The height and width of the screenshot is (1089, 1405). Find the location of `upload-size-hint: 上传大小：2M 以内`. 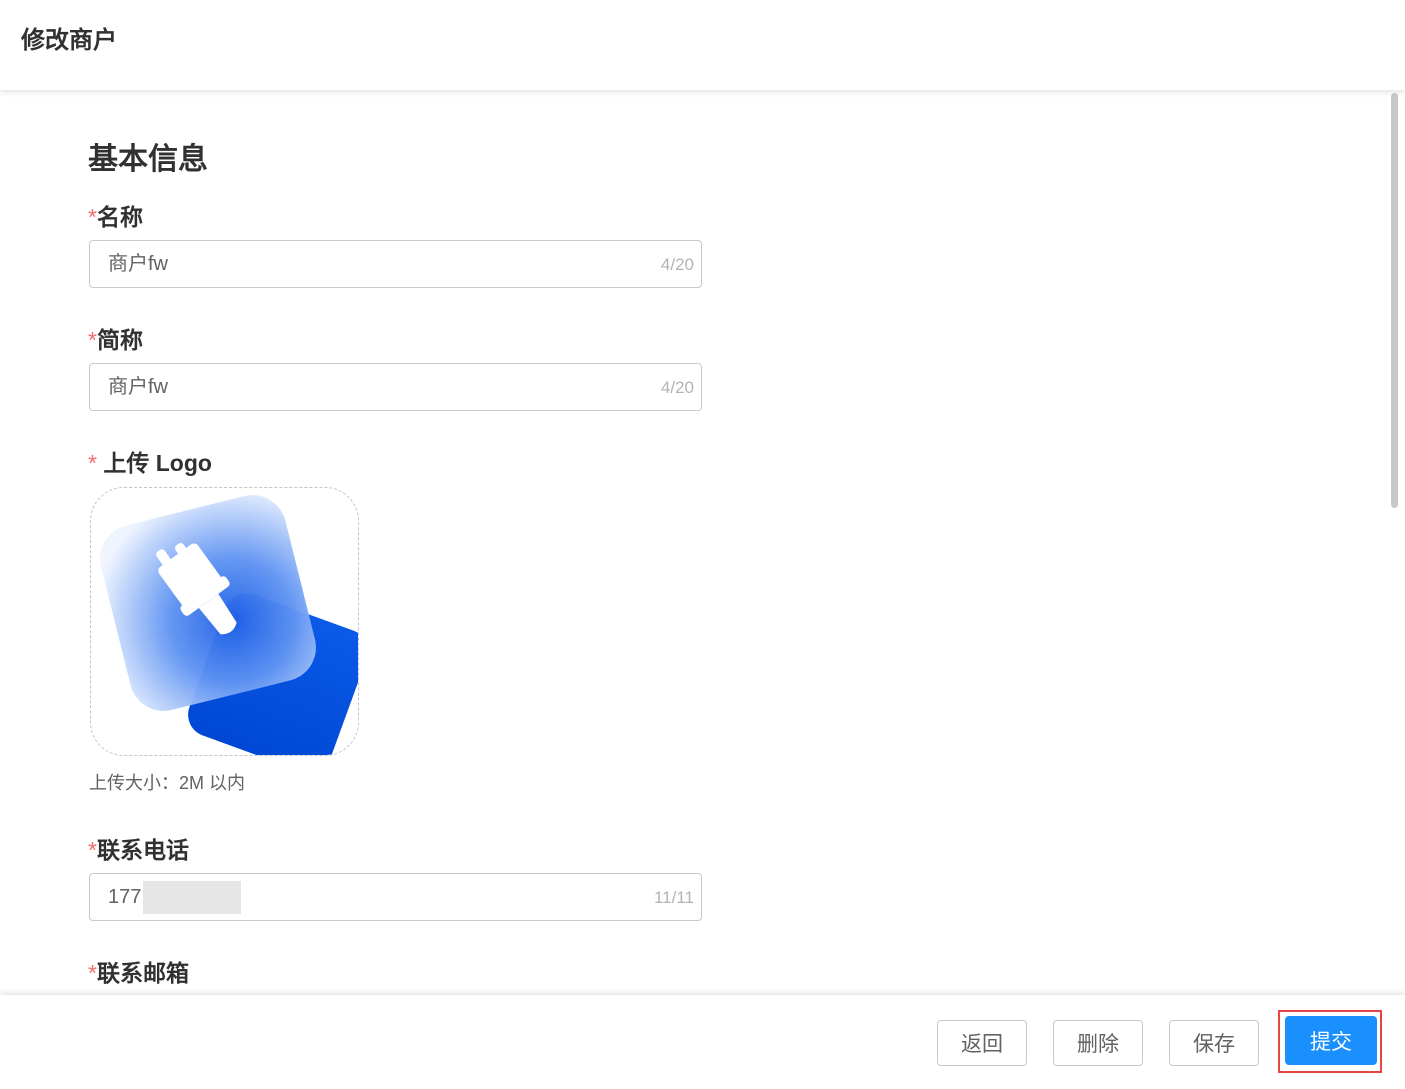

upload-size-hint: 上传大小：2M 以内 is located at coordinates (167, 783).